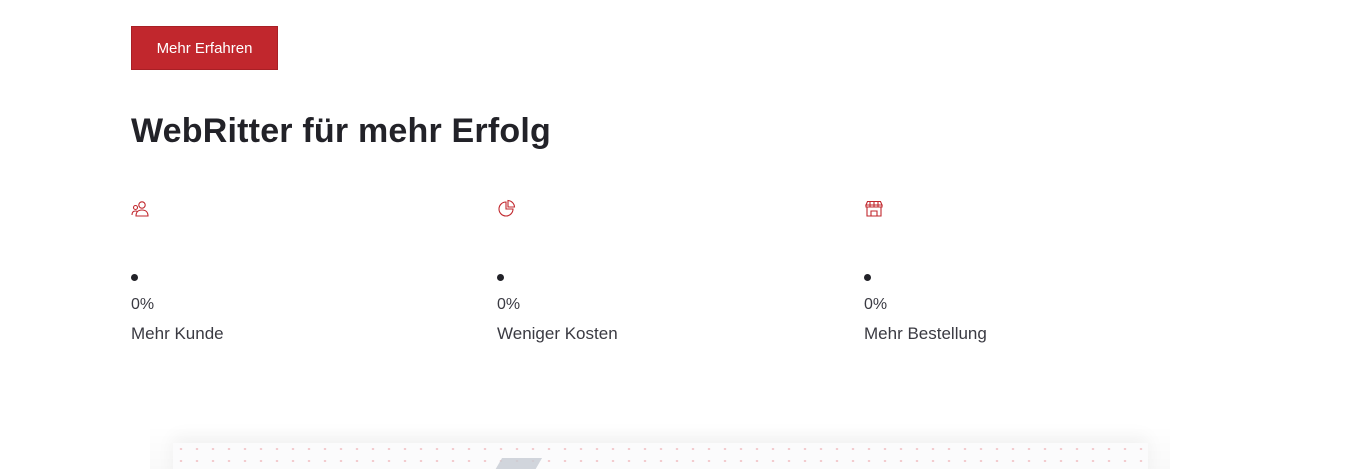 This screenshot has height=469, width=1366. Describe the element at coordinates (177, 333) in the screenshot. I see `stat-label: Mehr Kunde` at that location.